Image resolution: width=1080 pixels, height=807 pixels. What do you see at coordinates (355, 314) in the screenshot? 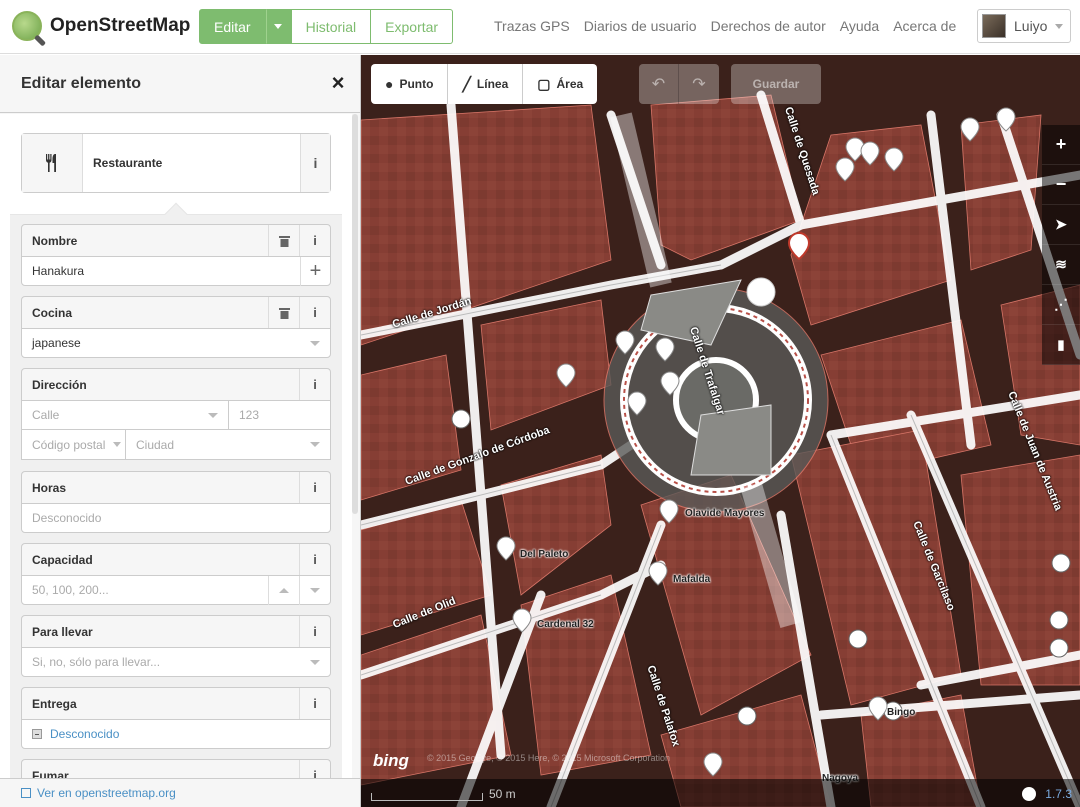
I see `sidebar-scrollbar` at bounding box center [355, 314].